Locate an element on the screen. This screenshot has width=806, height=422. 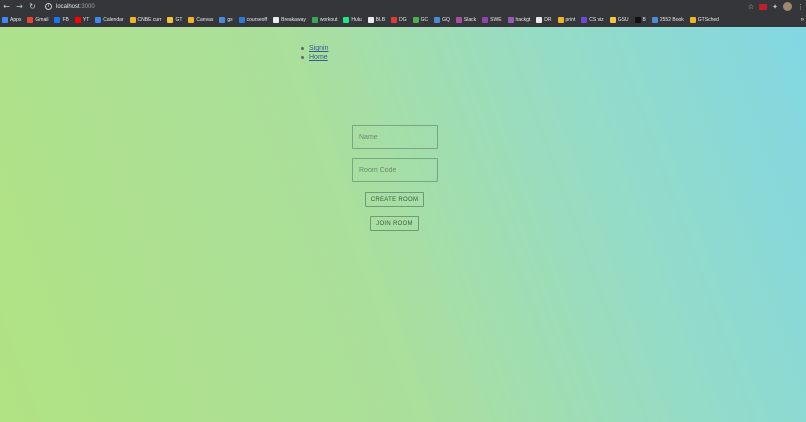
bookmark-item: Breakaway is located at coordinates (289, 20).